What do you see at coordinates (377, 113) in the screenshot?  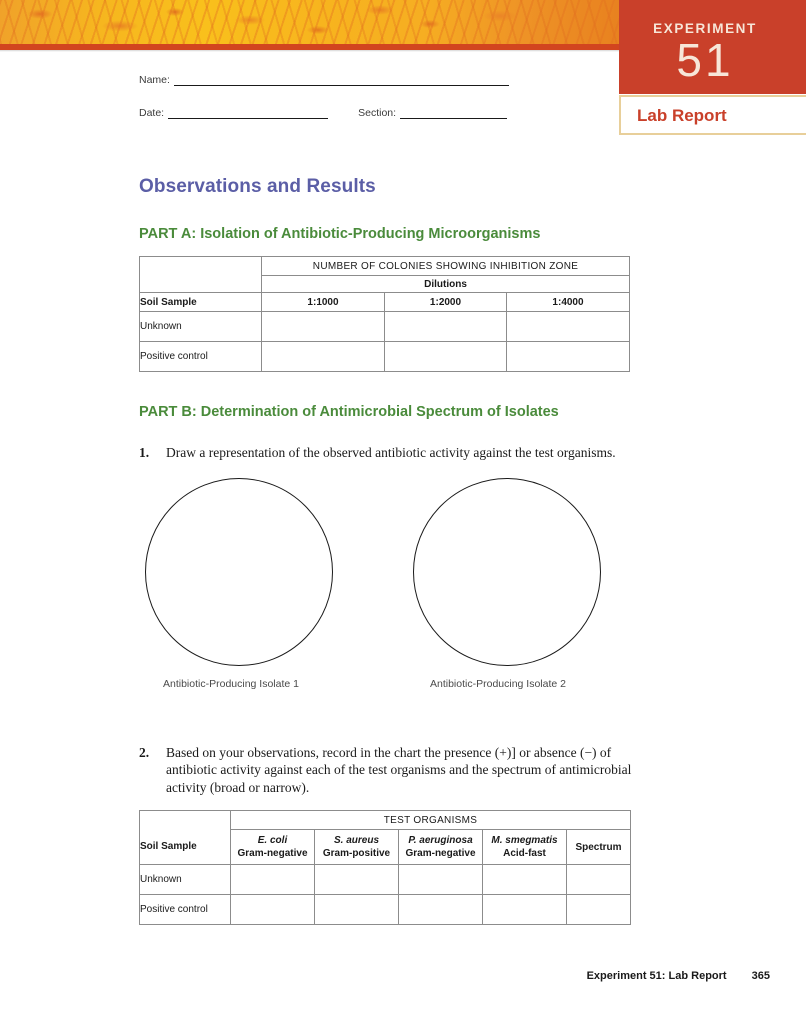 I see `section-label: Section:` at bounding box center [377, 113].